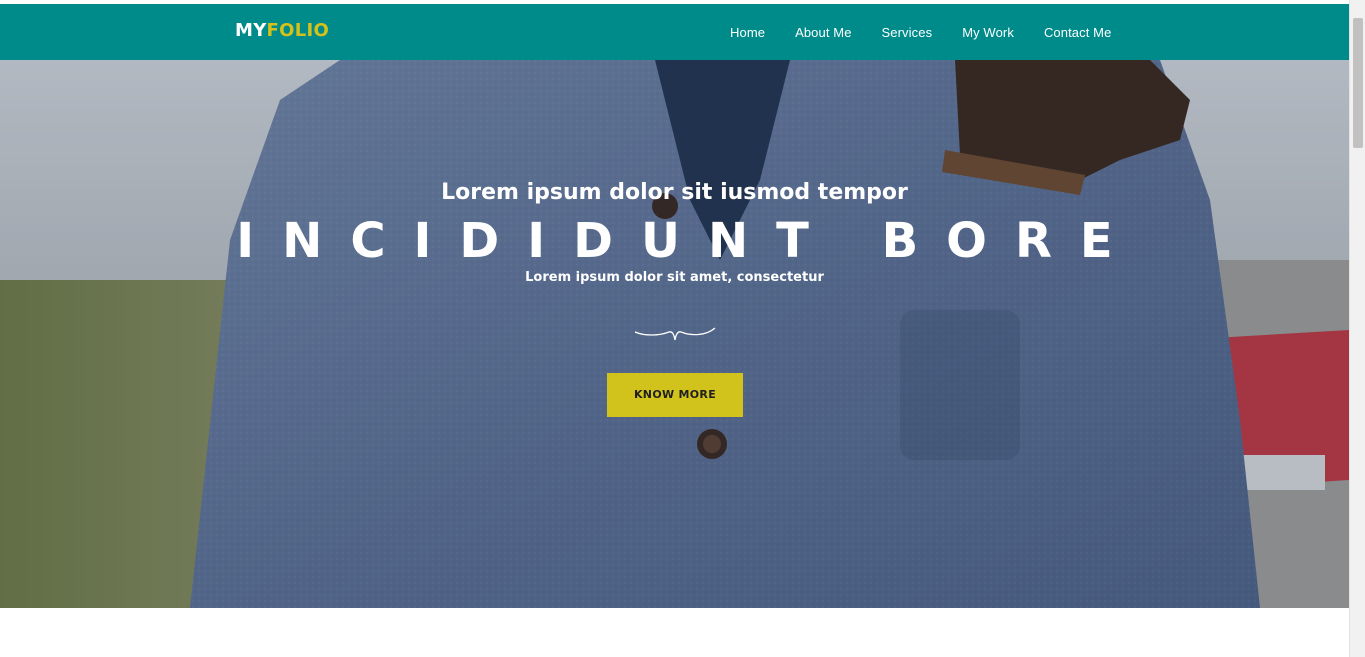 This screenshot has height=657, width=1365. I want to click on brand-part-2: FOLIO, so click(298, 30).